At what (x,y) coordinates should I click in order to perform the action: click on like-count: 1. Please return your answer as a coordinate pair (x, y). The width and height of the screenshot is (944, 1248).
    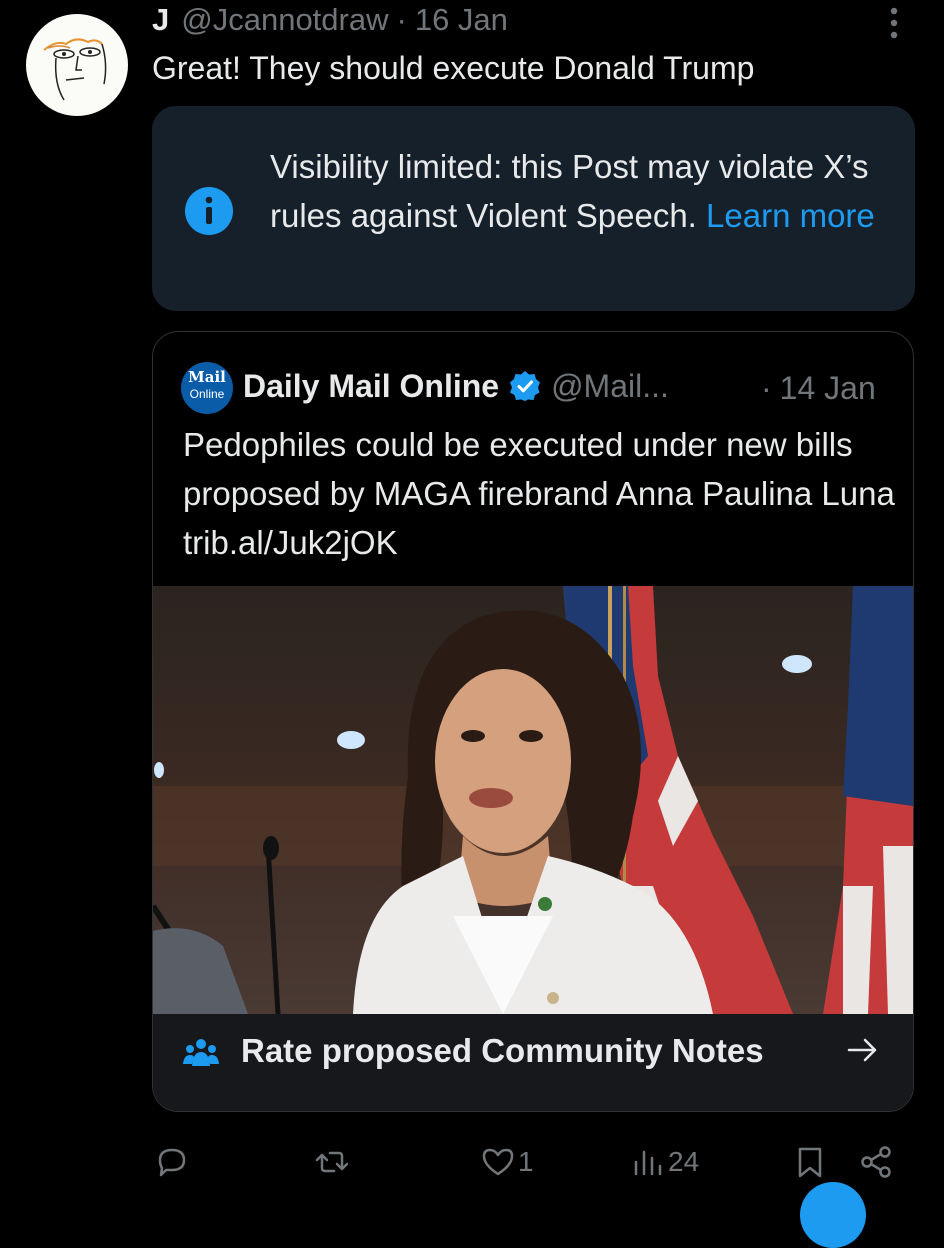
    Looking at the image, I should click on (526, 1161).